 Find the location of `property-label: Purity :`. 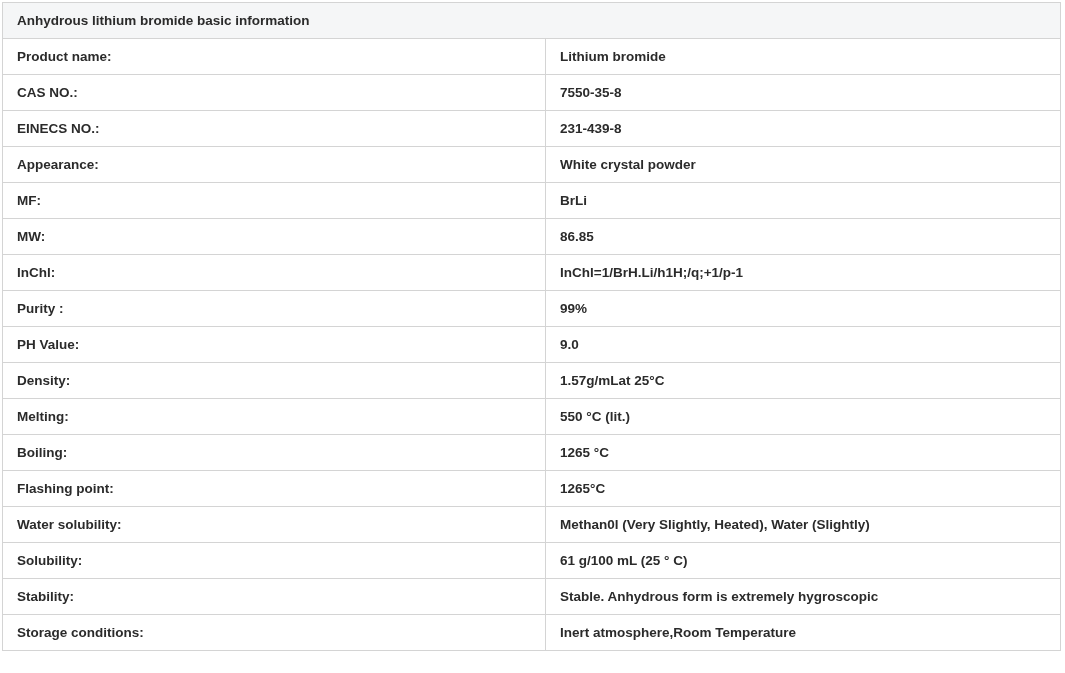

property-label: Purity : is located at coordinates (274, 308).